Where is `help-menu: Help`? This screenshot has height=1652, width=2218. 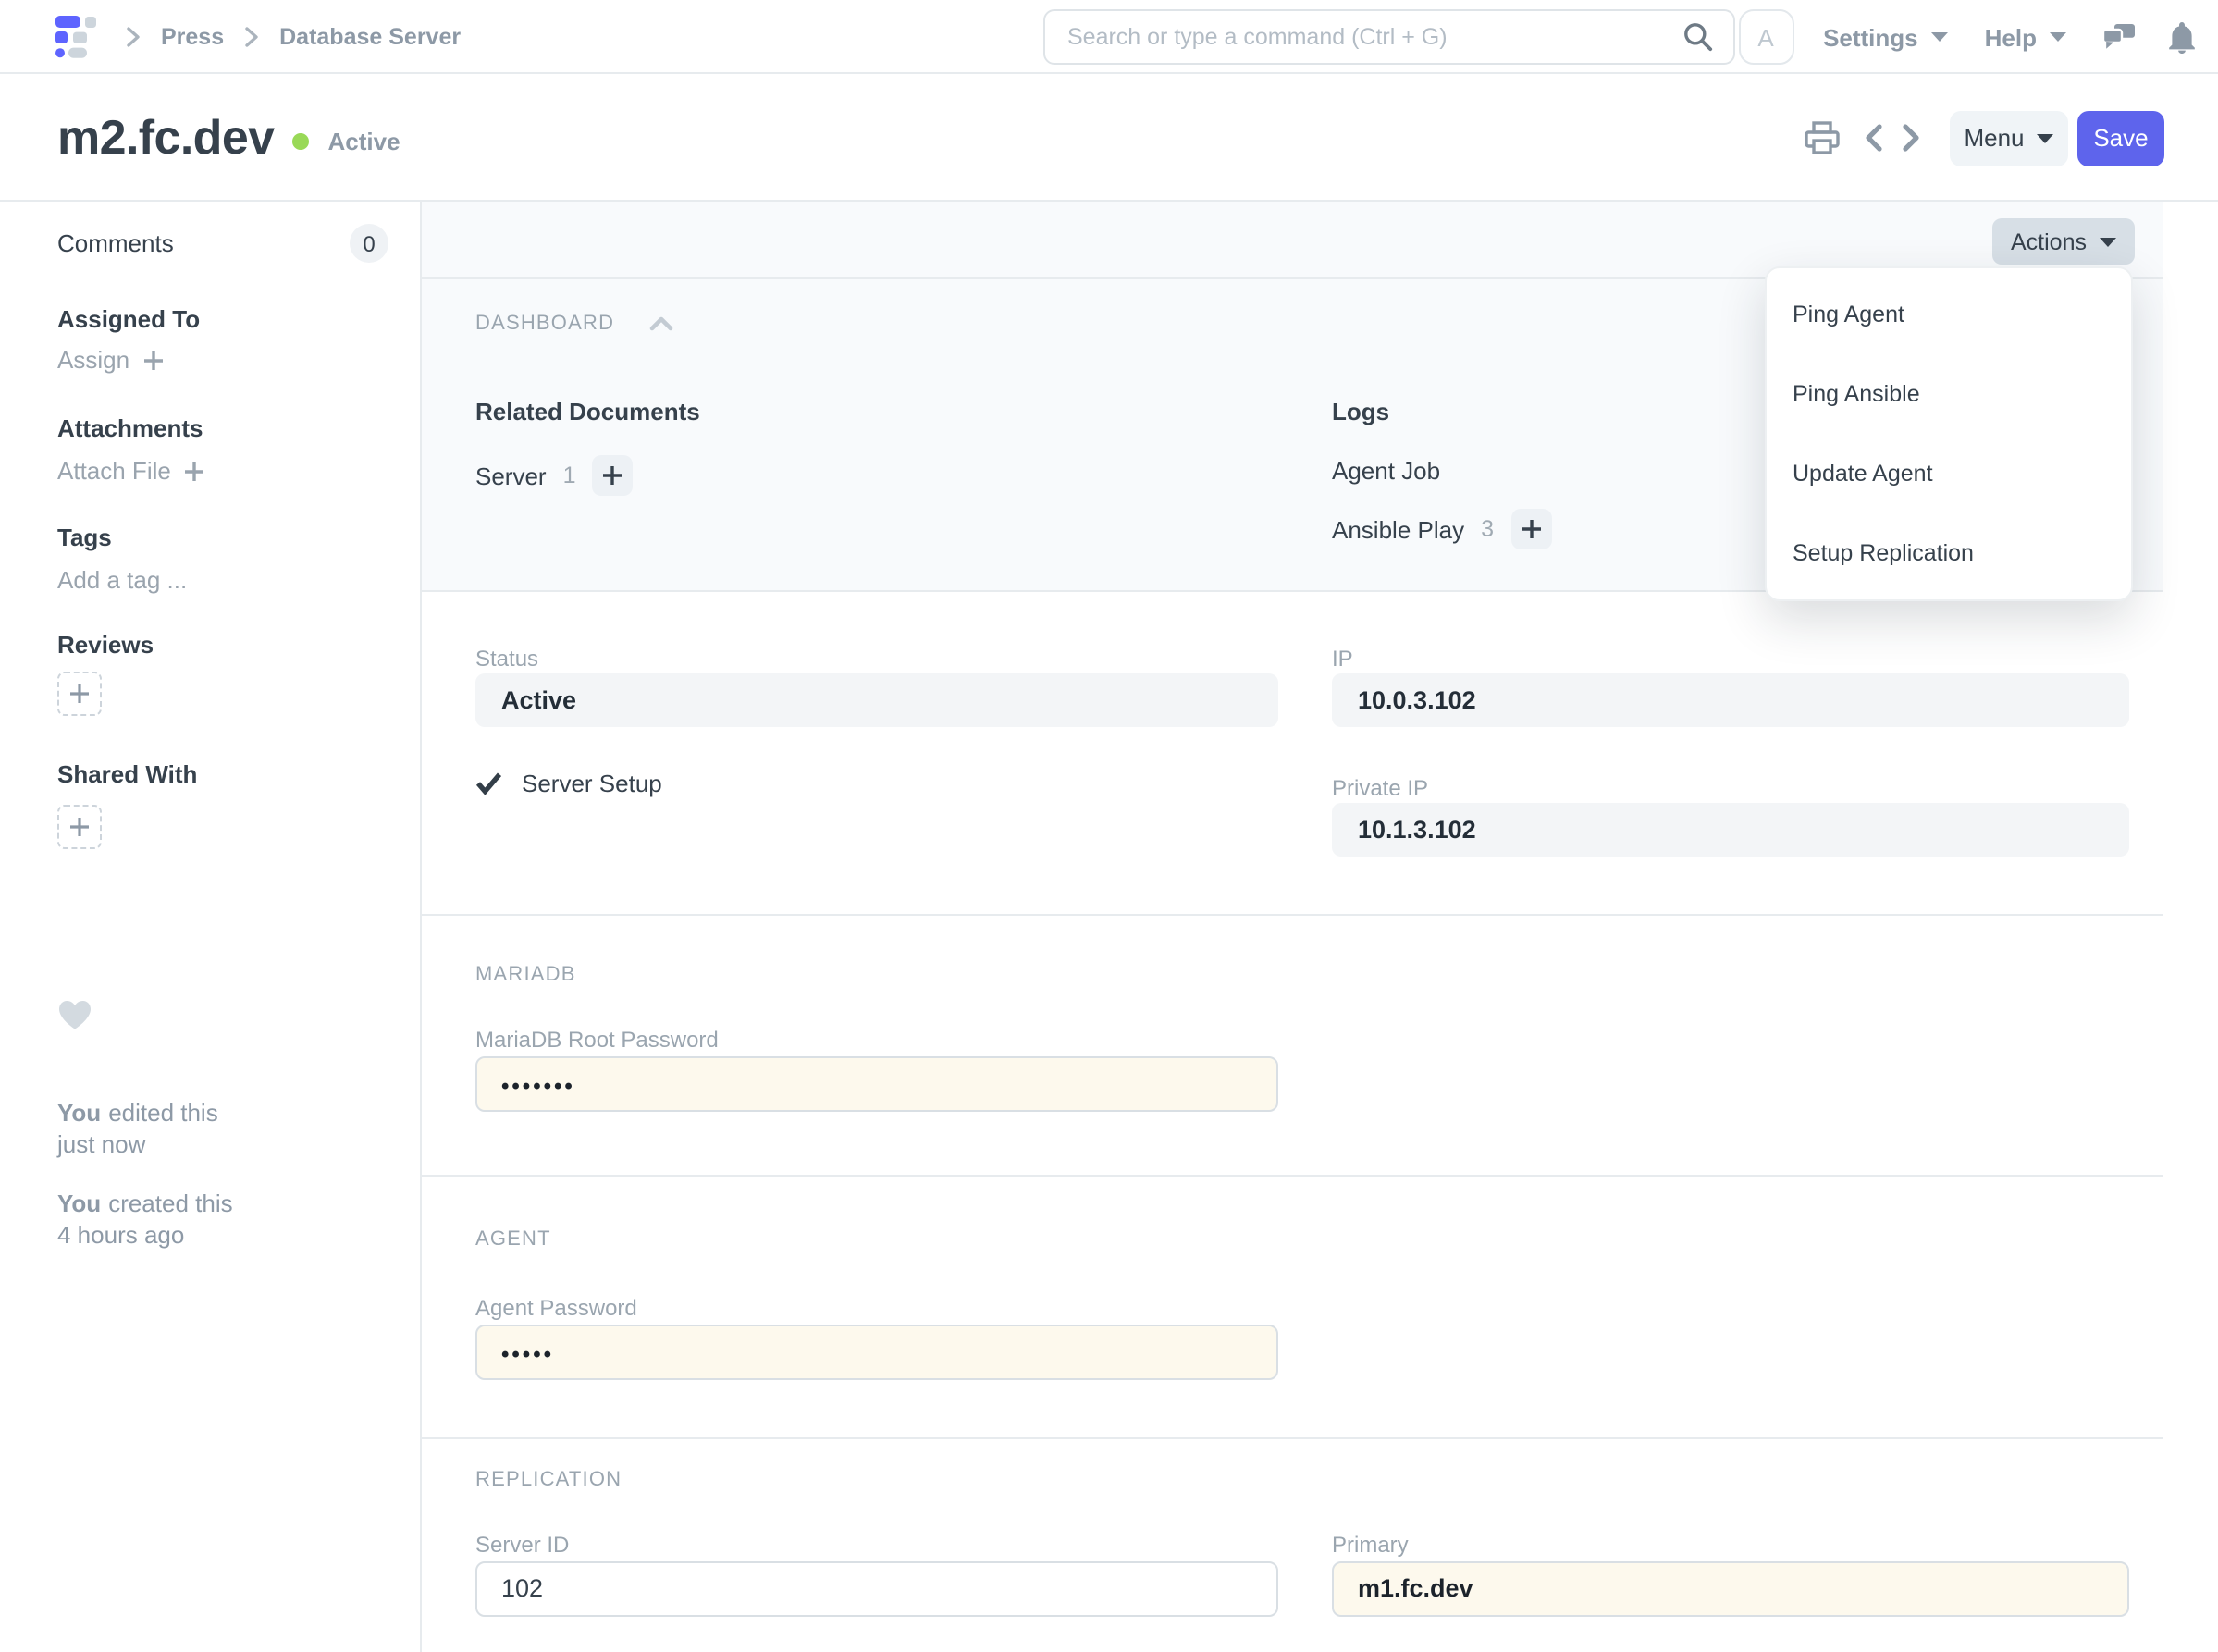
help-menu: Help is located at coordinates (2025, 37).